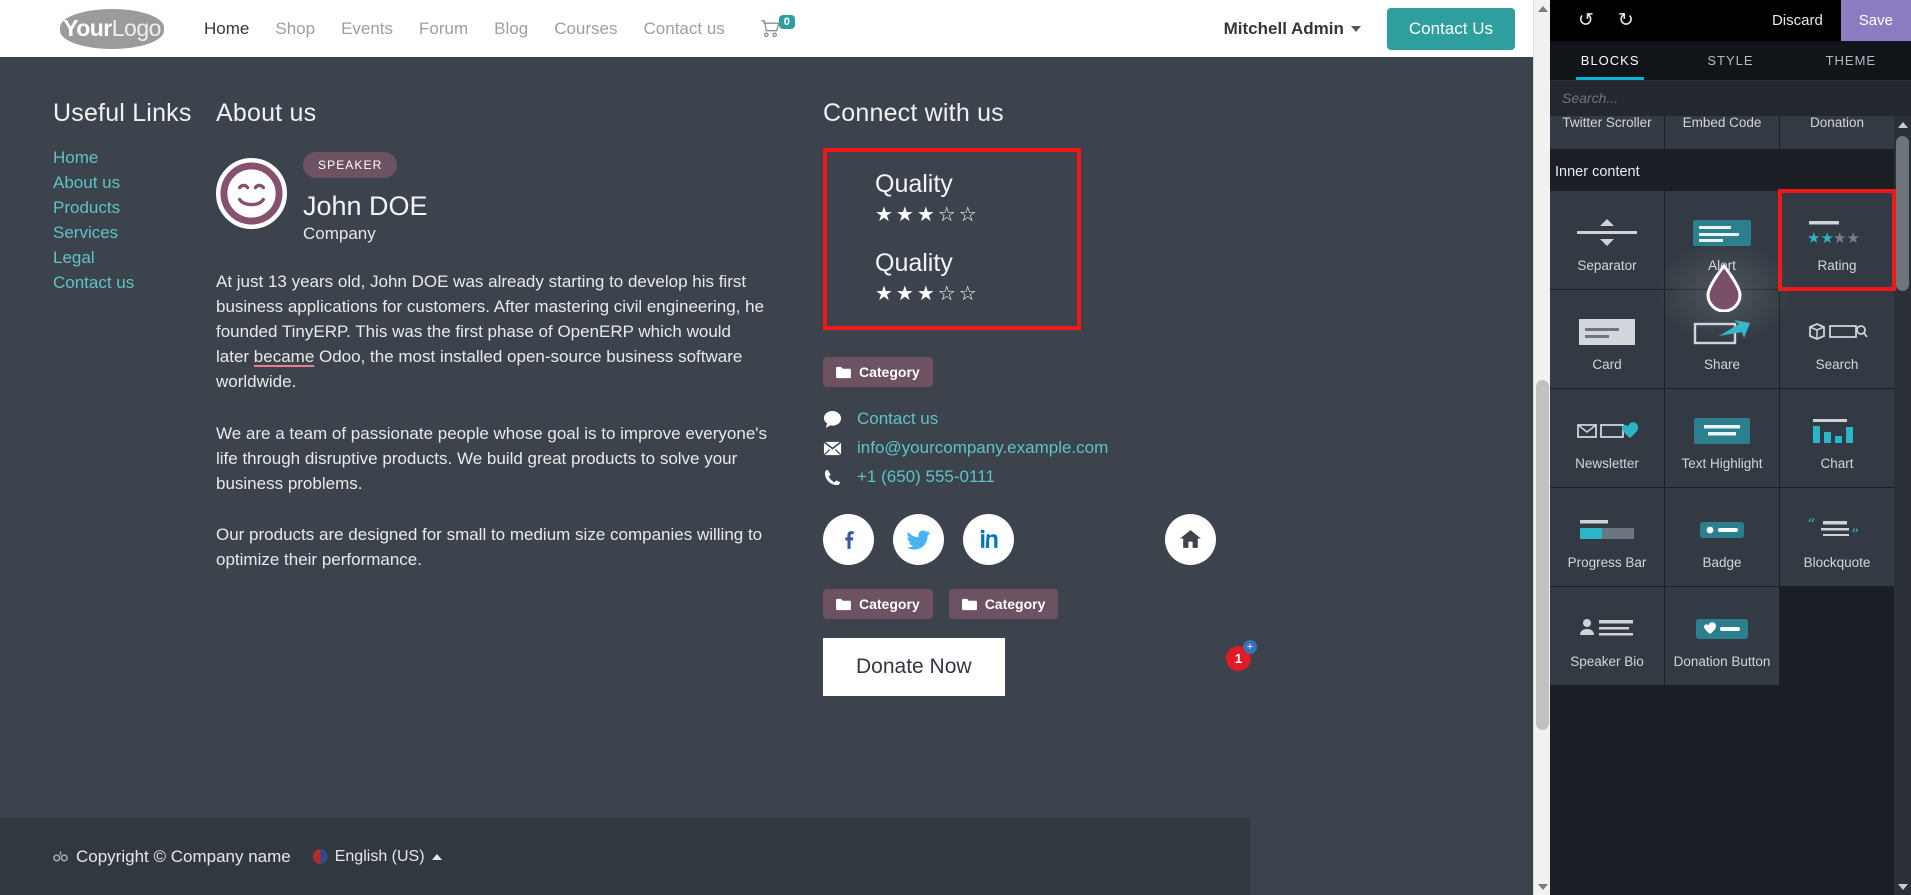 Image resolution: width=1911 pixels, height=895 pixels. Describe the element at coordinates (436, 856) in the screenshot. I see `chevron-up-icon` at that location.